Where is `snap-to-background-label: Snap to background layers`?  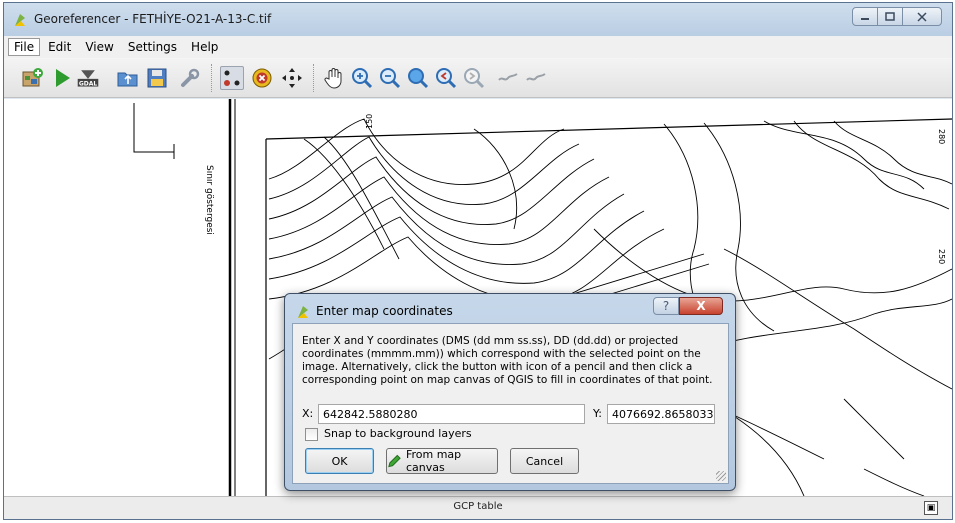 snap-to-background-label: Snap to background layers is located at coordinates (398, 433).